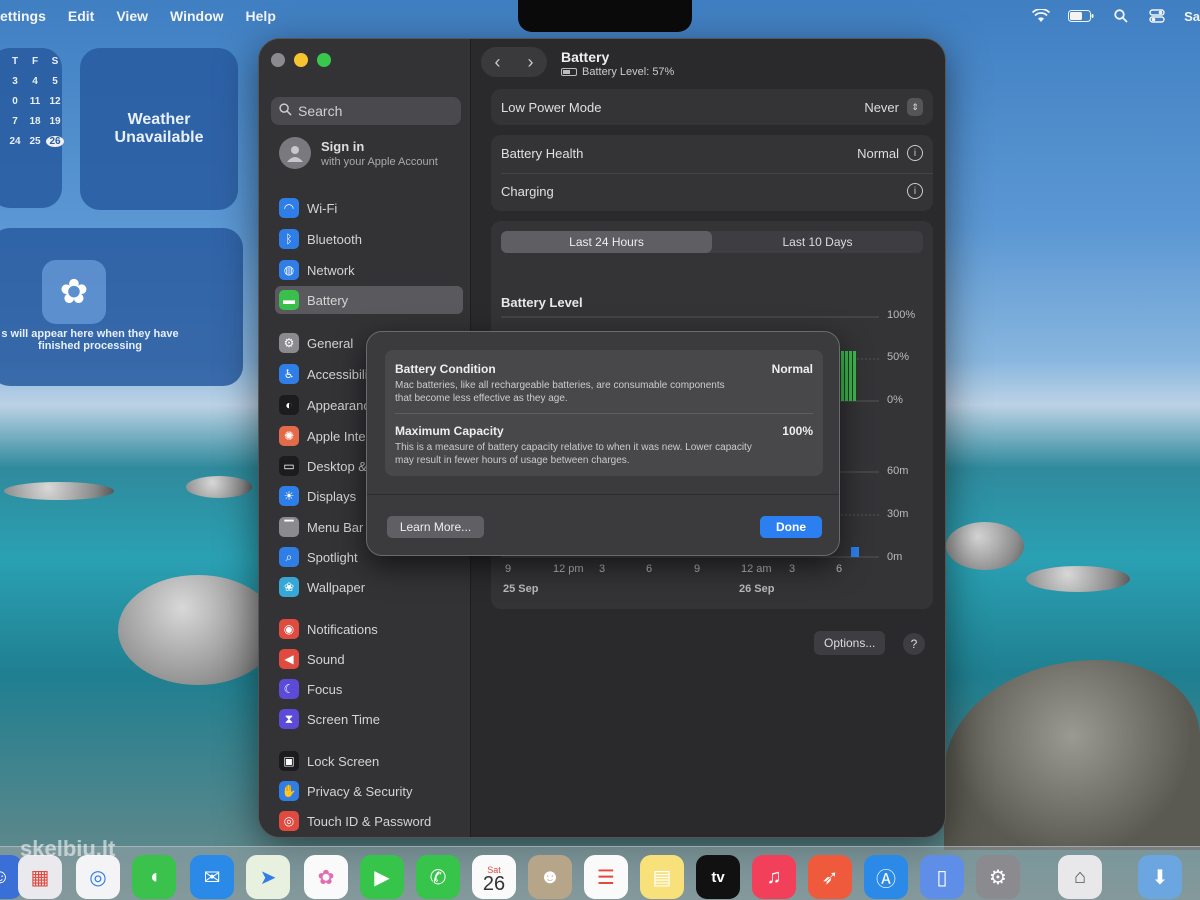 The width and height of the screenshot is (1200, 900). I want to click on help-button: ?, so click(914, 644).